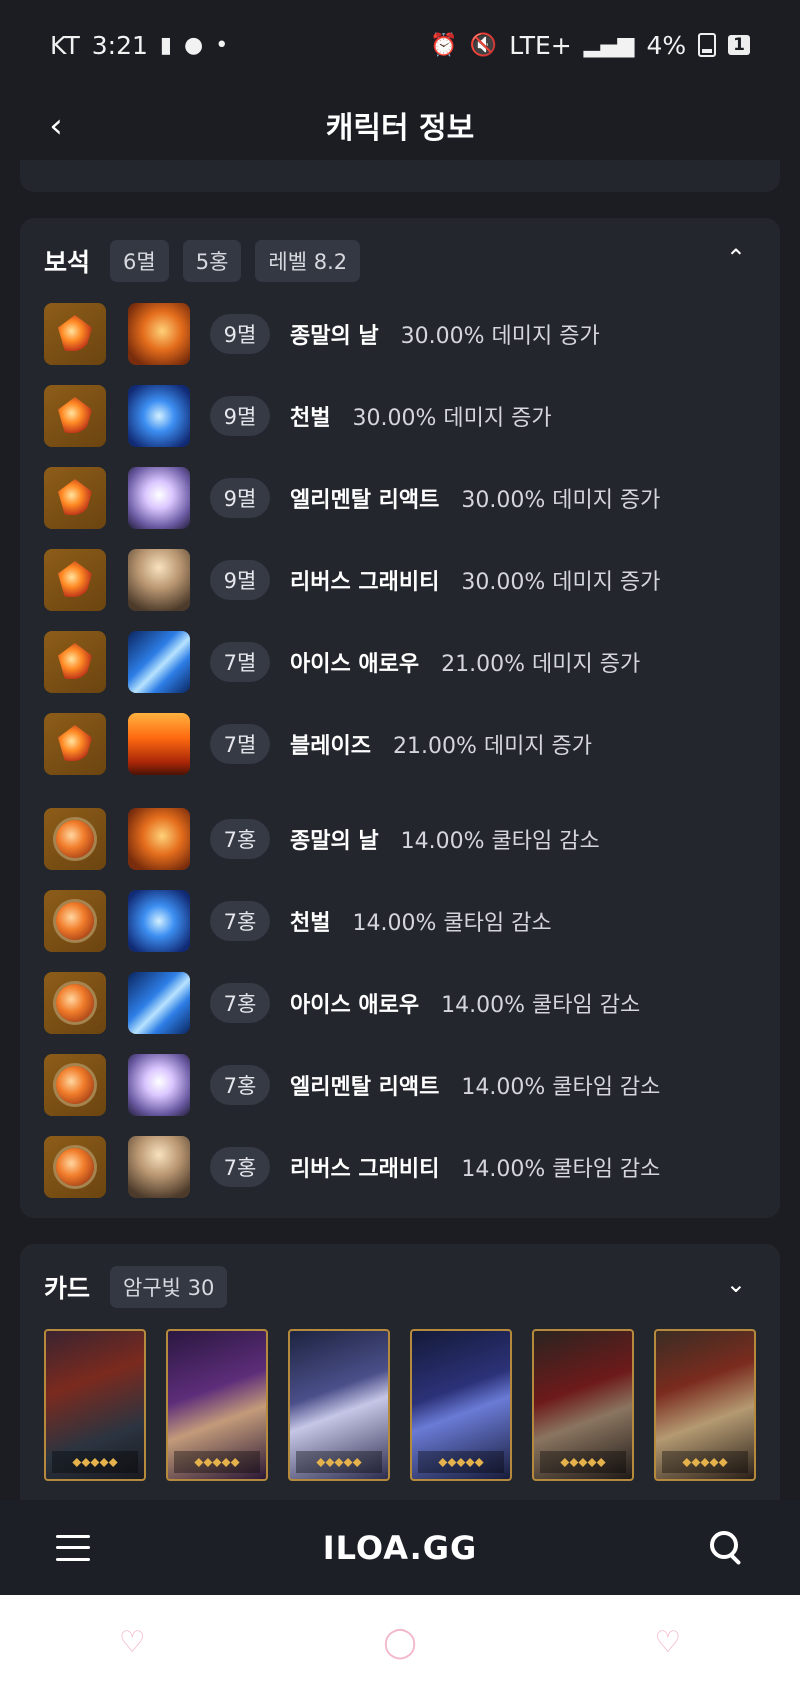 The width and height of the screenshot is (800, 1689). I want to click on gem-row: 7홍 천벌 14.00% 쿨타임 감소, so click(298, 921).